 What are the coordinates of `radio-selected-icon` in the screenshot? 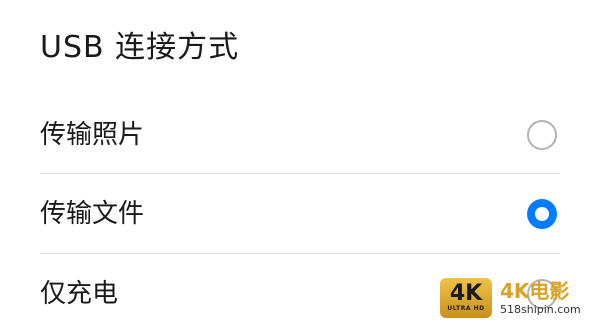 It's located at (542, 214).